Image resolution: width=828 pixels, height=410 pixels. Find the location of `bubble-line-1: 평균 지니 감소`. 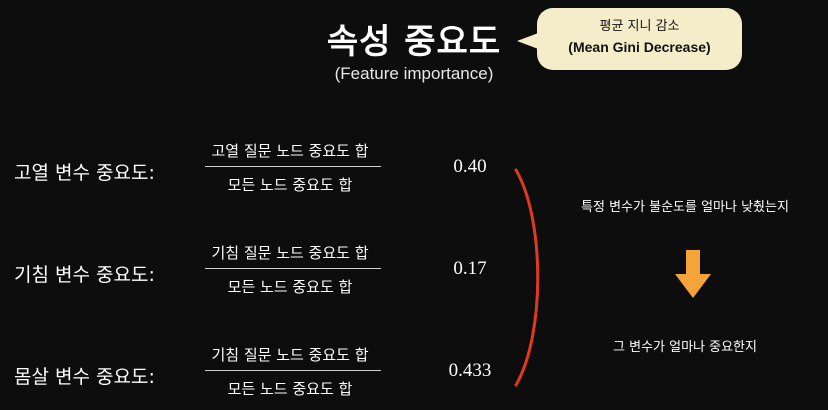

bubble-line-1: 평균 지니 감소 is located at coordinates (639, 26).